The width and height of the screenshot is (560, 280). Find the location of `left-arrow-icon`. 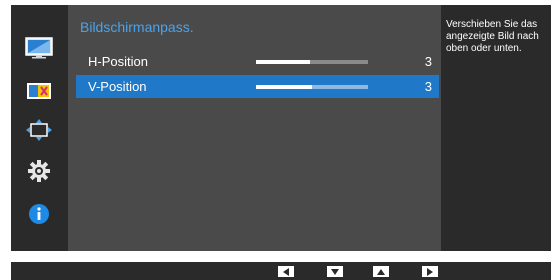

left-arrow-icon is located at coordinates (286, 271).